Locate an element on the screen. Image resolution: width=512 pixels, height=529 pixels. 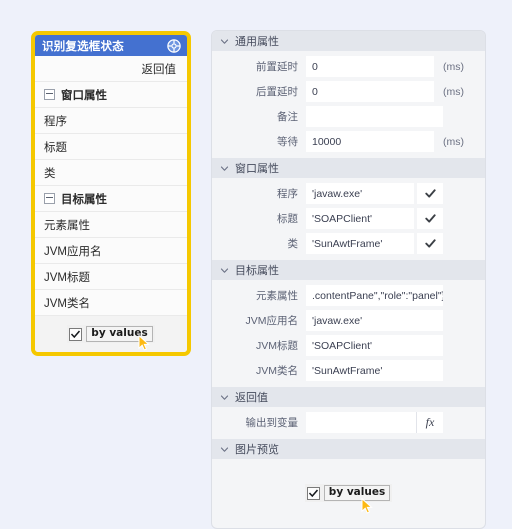
node-group-row: 目标属性 is located at coordinates (111, 199).